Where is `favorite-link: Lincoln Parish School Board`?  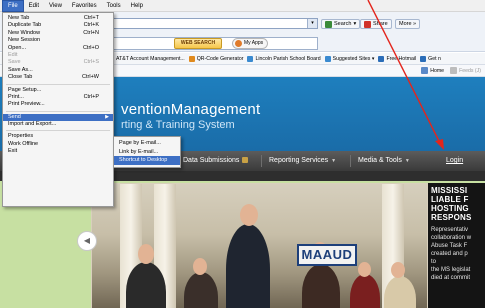
favorite-link: Lincoln Parish School Board is located at coordinates (284, 58).